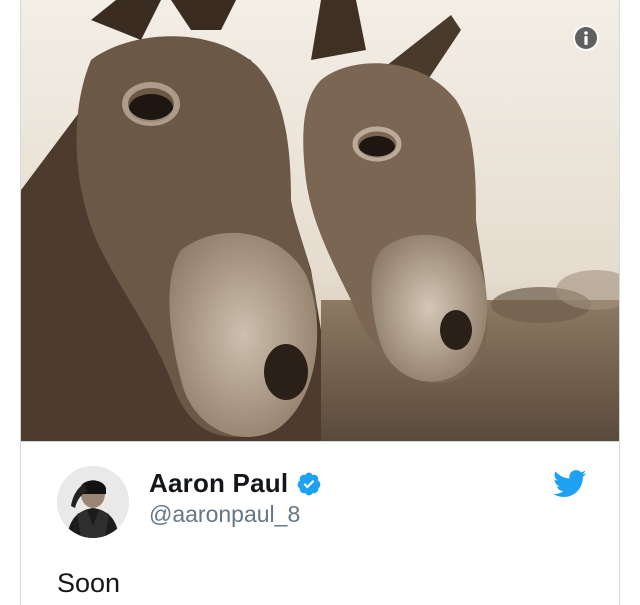 The width and height of the screenshot is (640, 605). I want to click on media-info-button, so click(586, 38).